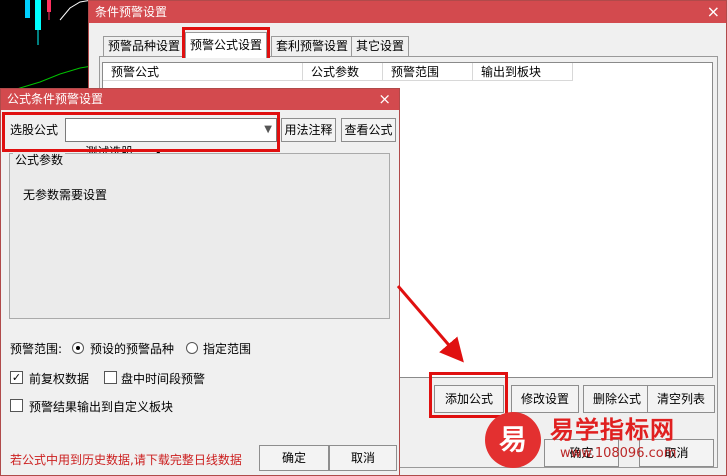 Image resolution: width=727 pixels, height=476 pixels. Describe the element at coordinates (513, 440) in the screenshot. I see `watermark-logo: 易` at that location.